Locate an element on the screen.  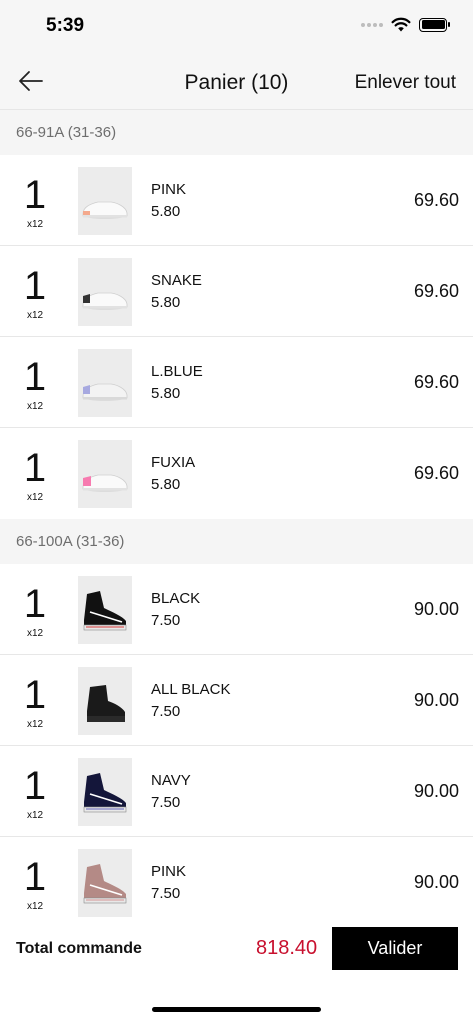
nav-bar: Panier (10) Enlever tout is located at coordinates (236, 81).